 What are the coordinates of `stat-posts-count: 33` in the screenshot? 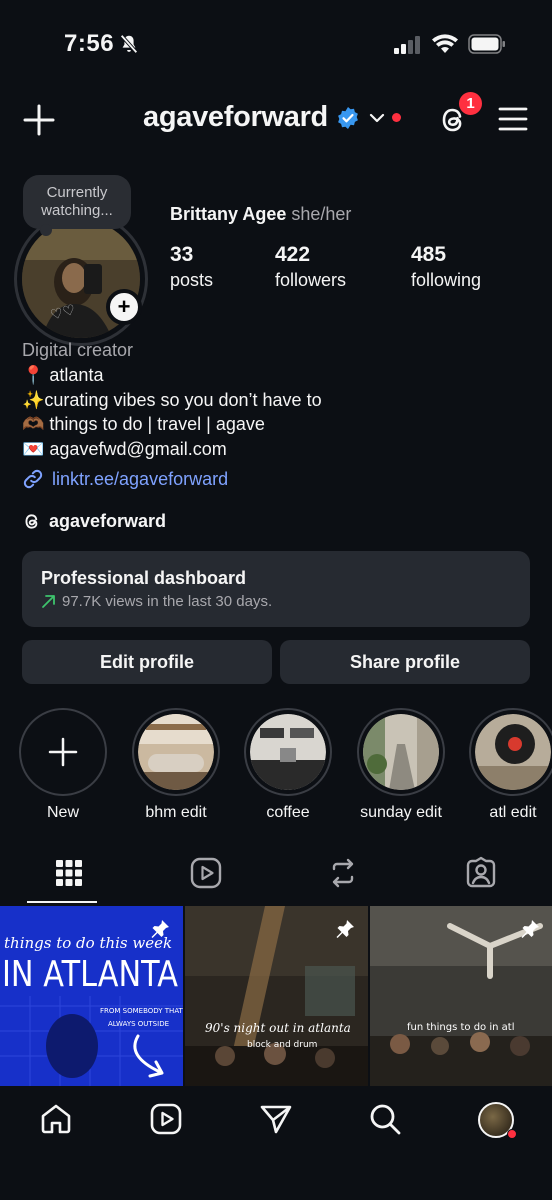 It's located at (182, 254).